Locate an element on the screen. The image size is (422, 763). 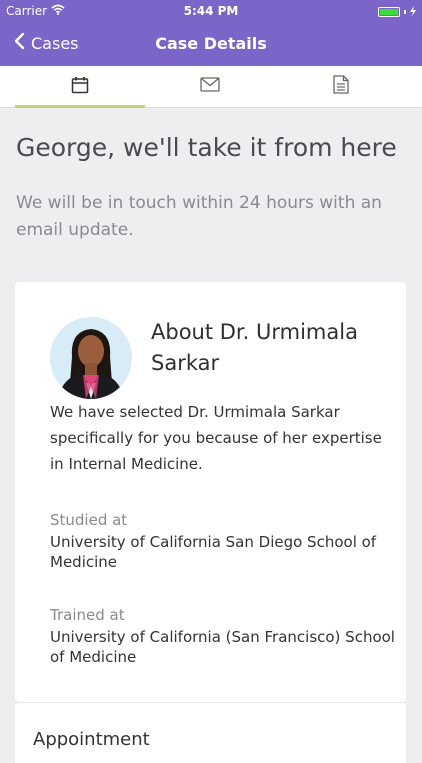
studied-label: Studied at is located at coordinates (89, 520).